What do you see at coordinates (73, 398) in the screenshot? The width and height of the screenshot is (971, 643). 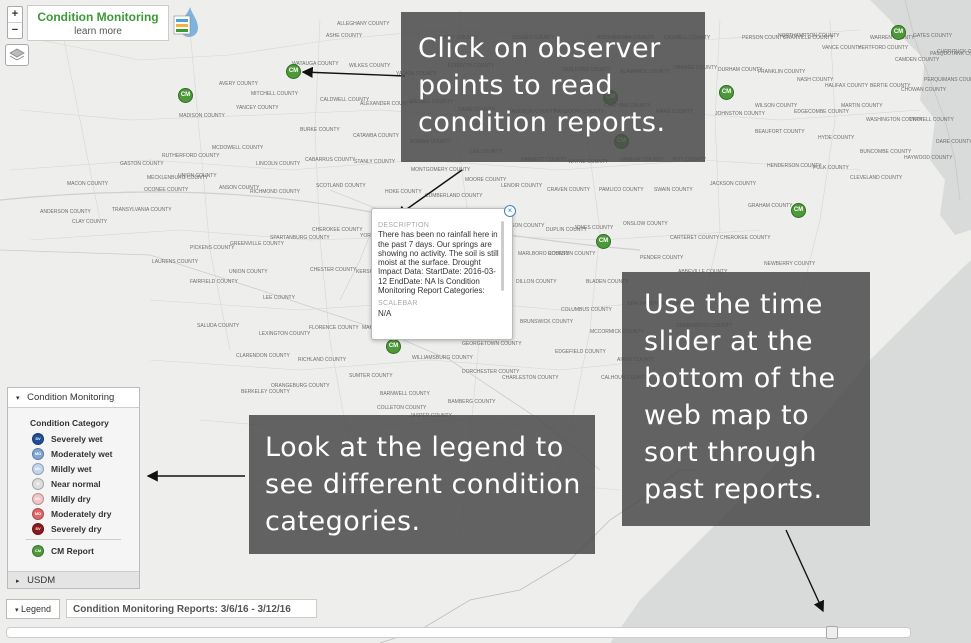 I see `legend-header: ▾ Condition Monitoring` at bounding box center [73, 398].